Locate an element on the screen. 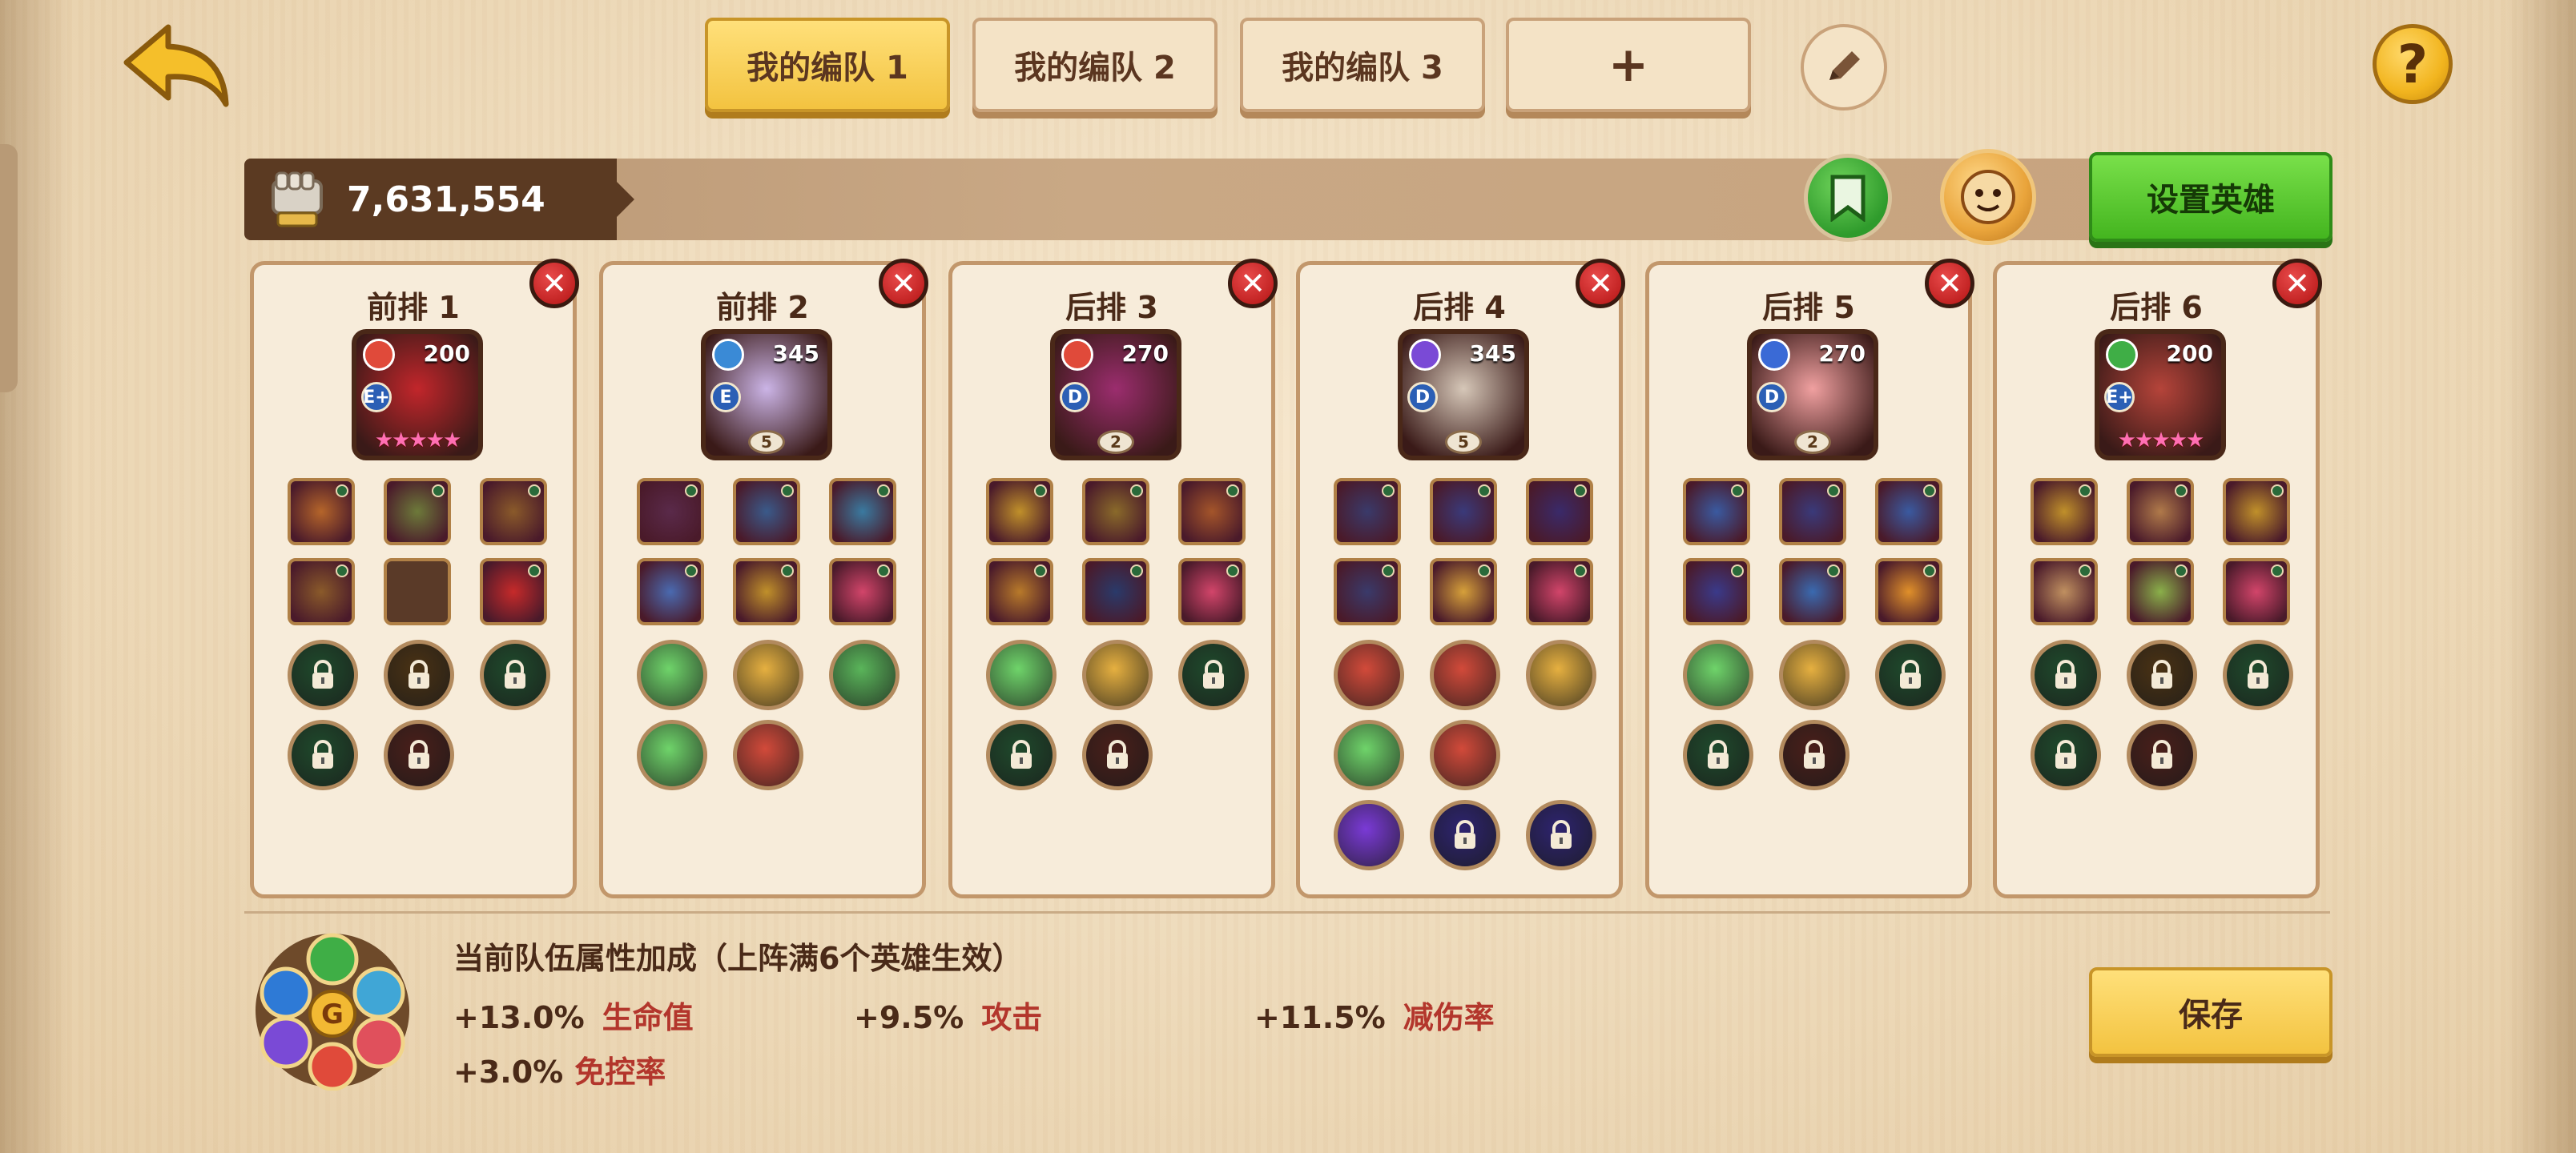 This screenshot has height=1153, width=2576. side-handle is located at coordinates (9, 268).